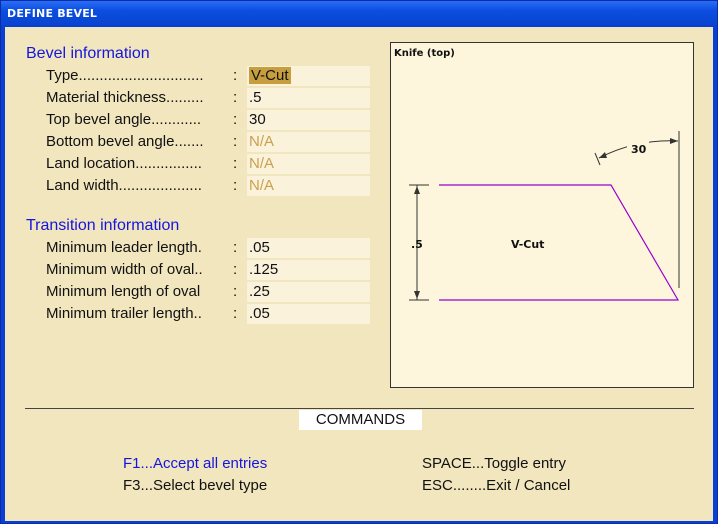 This screenshot has height=524, width=718. Describe the element at coordinates (308, 76) in the screenshot. I see `type-value: V-Cut` at that location.